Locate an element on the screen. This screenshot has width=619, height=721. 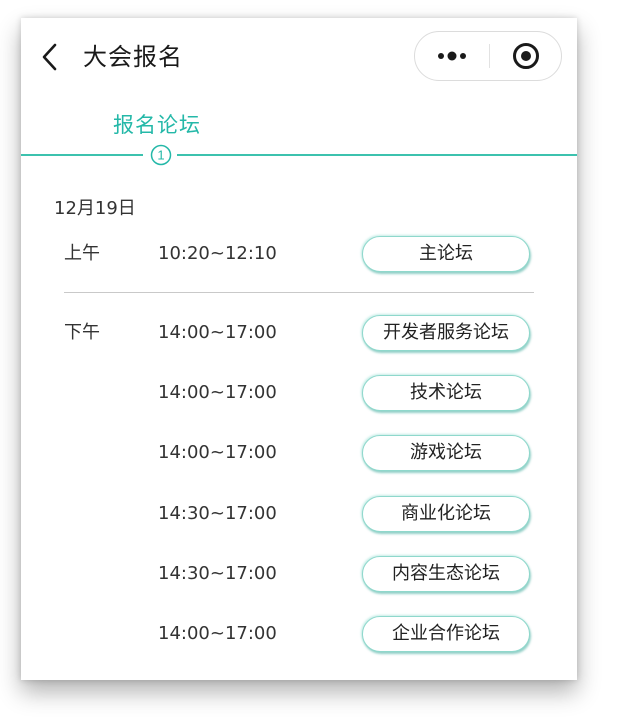
more-button is located at coordinates (451, 56).